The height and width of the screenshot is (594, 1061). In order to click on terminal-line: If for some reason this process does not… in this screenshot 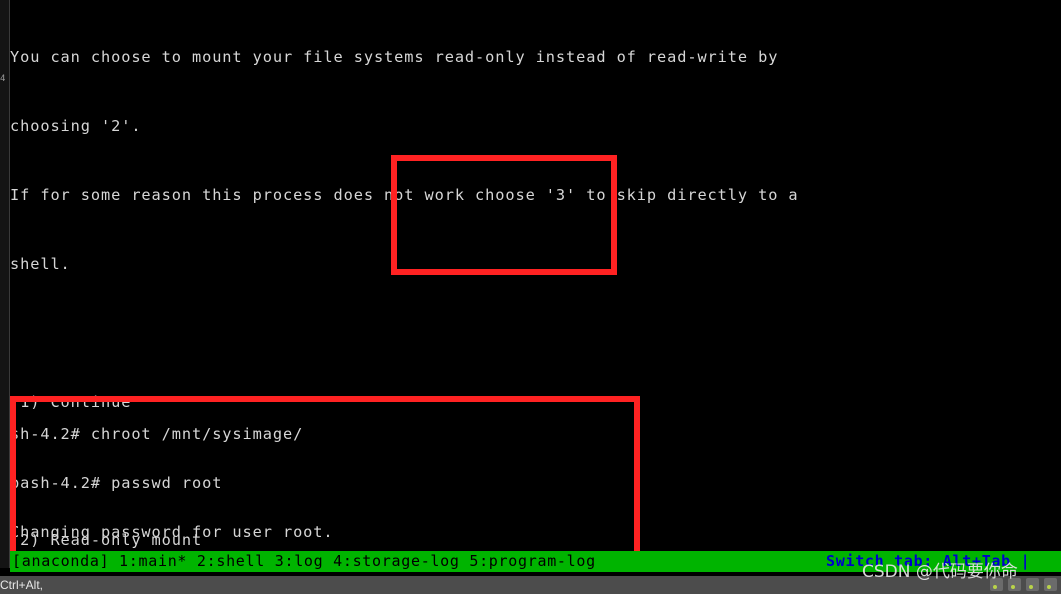, I will do `click(404, 195)`.